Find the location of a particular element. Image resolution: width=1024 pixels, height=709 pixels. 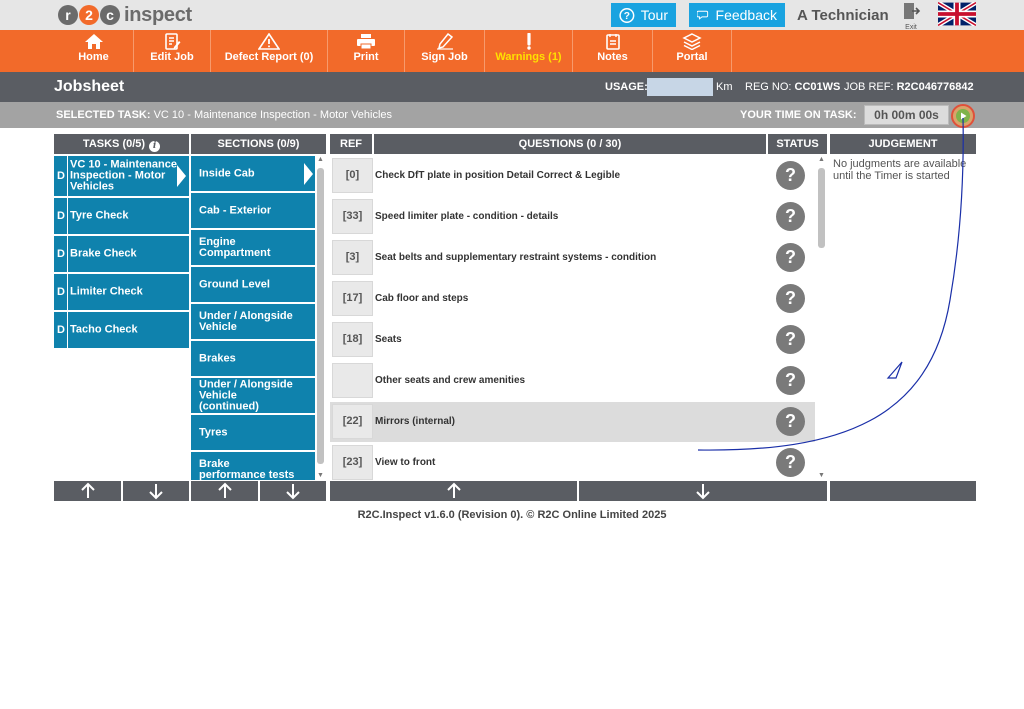

usage-input is located at coordinates (680, 87).